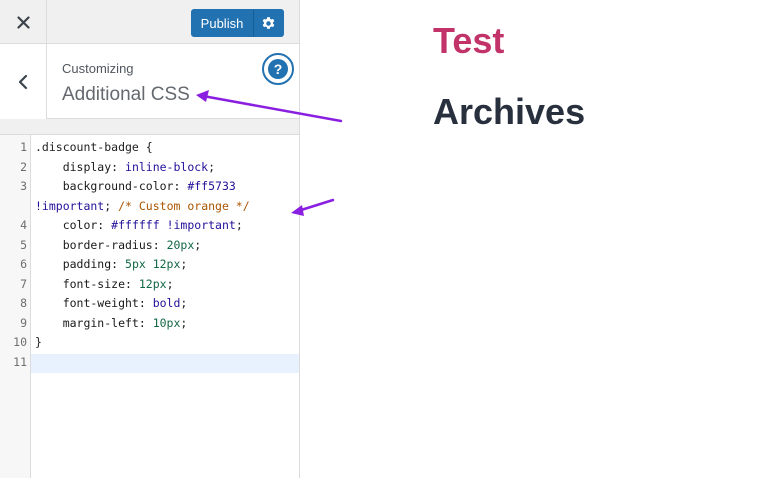 The image size is (776, 478). Describe the element at coordinates (94, 322) in the screenshot. I see `code-token: margin-left:` at that location.